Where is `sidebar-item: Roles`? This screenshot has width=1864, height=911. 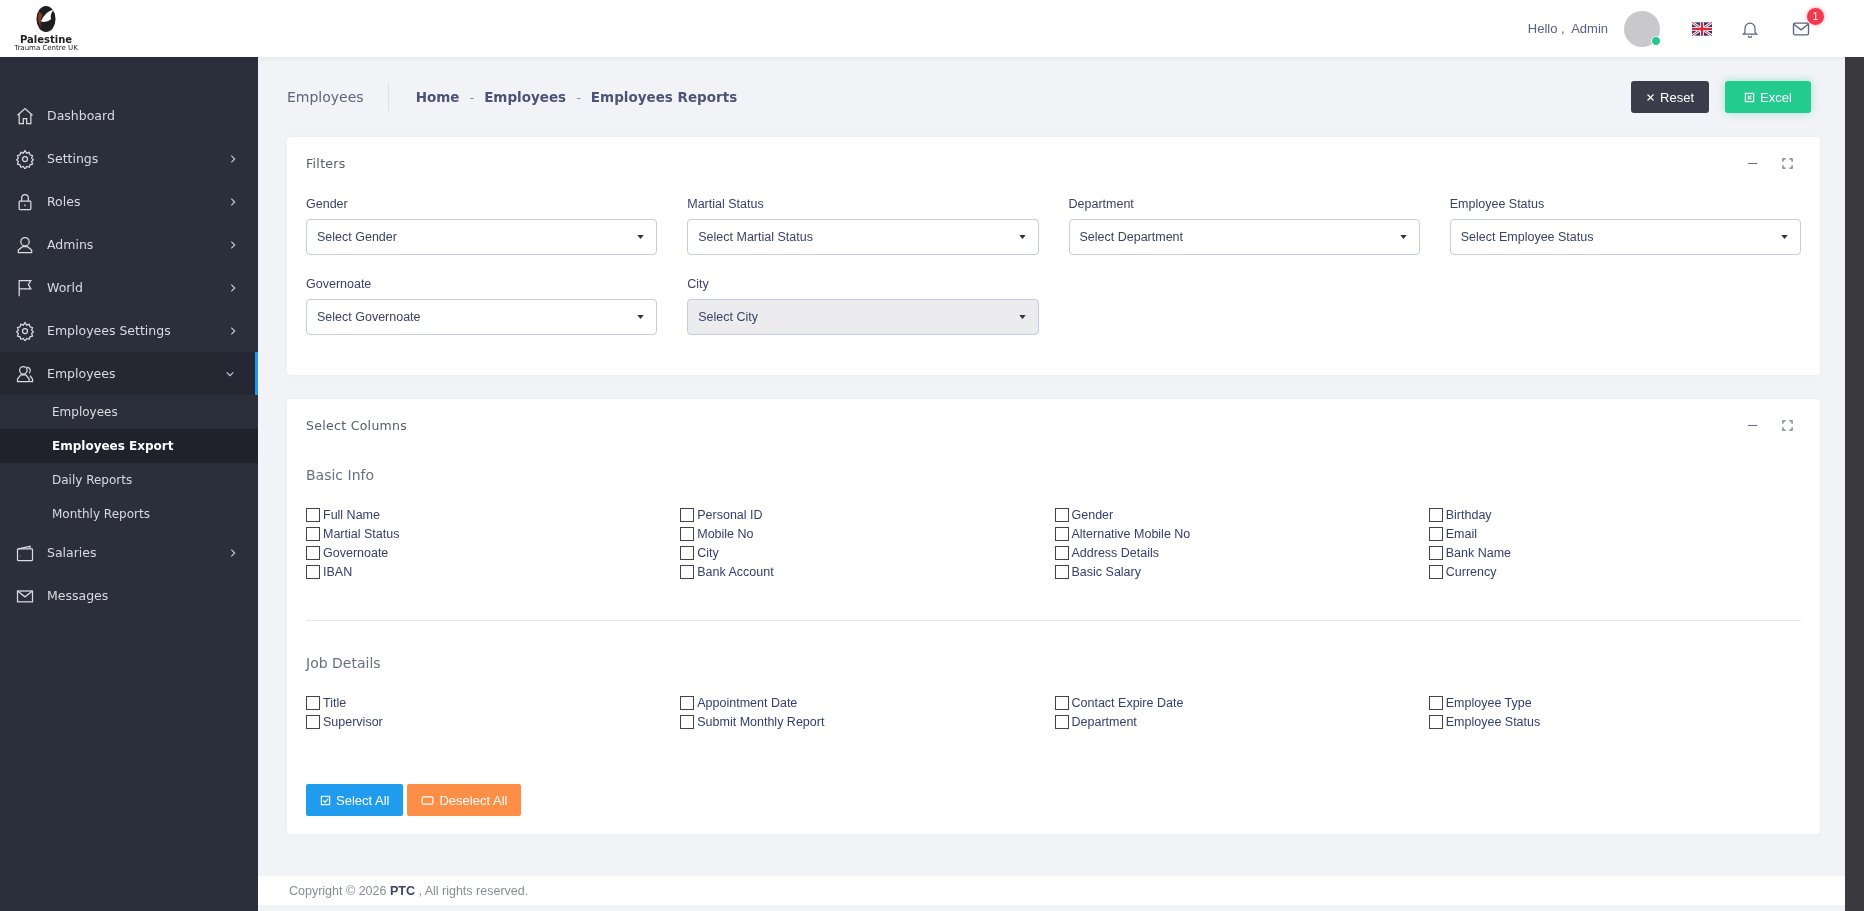
sidebar-item: Roles is located at coordinates (129, 201).